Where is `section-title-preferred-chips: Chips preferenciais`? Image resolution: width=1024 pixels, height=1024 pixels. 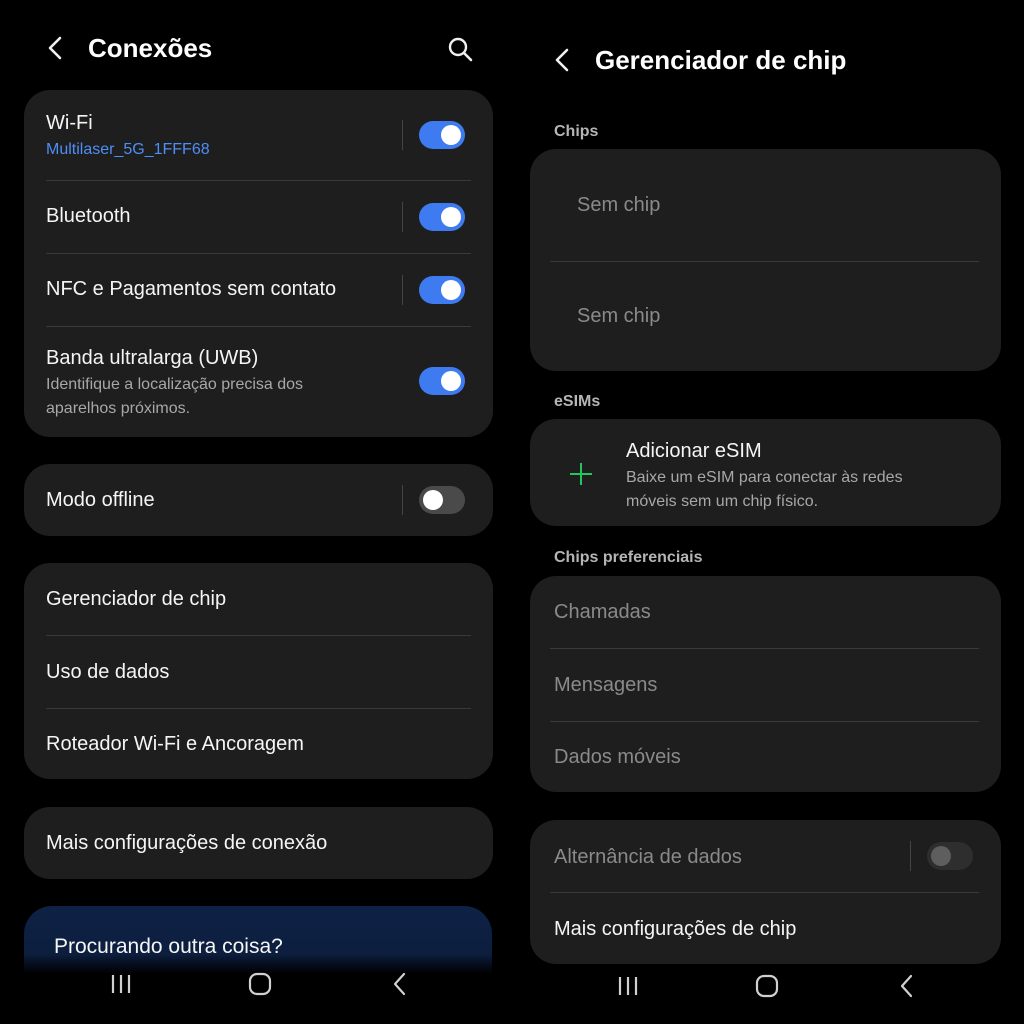 section-title-preferred-chips: Chips preferenciais is located at coordinates (628, 557).